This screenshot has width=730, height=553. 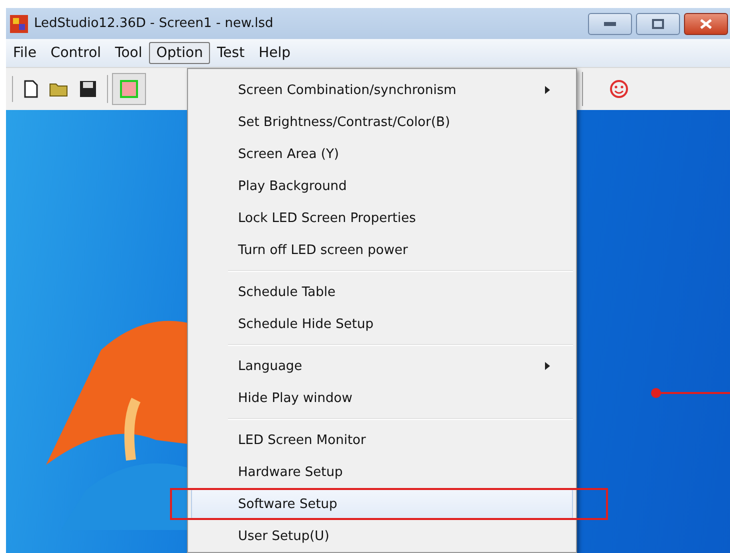 I want to click on menu-item: Help, so click(x=275, y=53).